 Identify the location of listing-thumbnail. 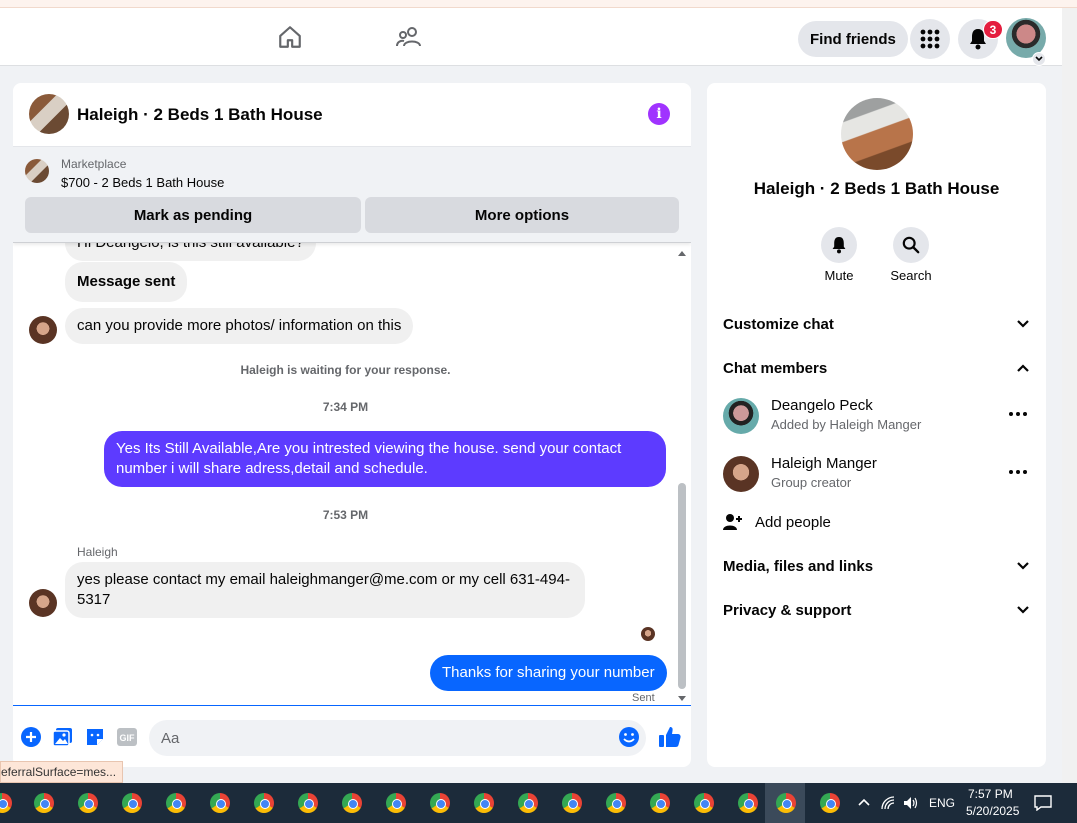
(37, 171).